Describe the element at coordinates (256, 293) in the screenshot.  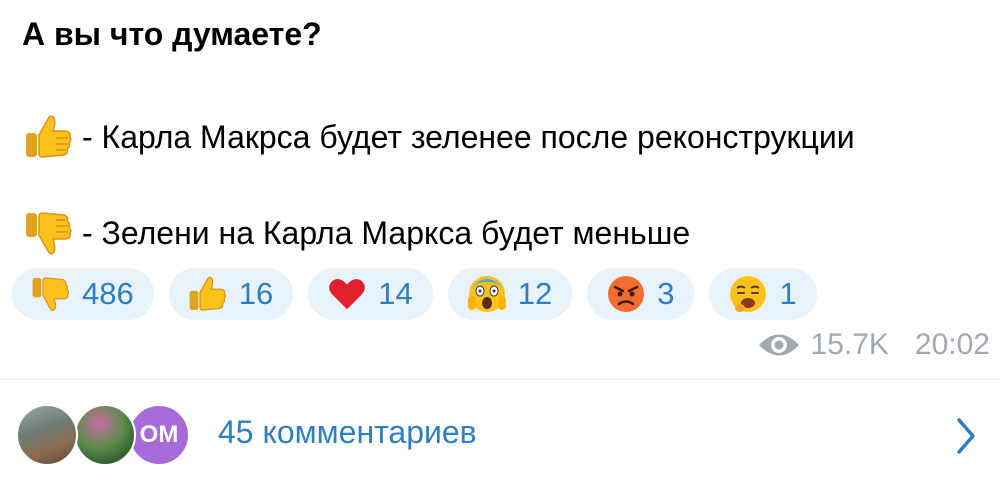
I see `reaction-count: 16` at that location.